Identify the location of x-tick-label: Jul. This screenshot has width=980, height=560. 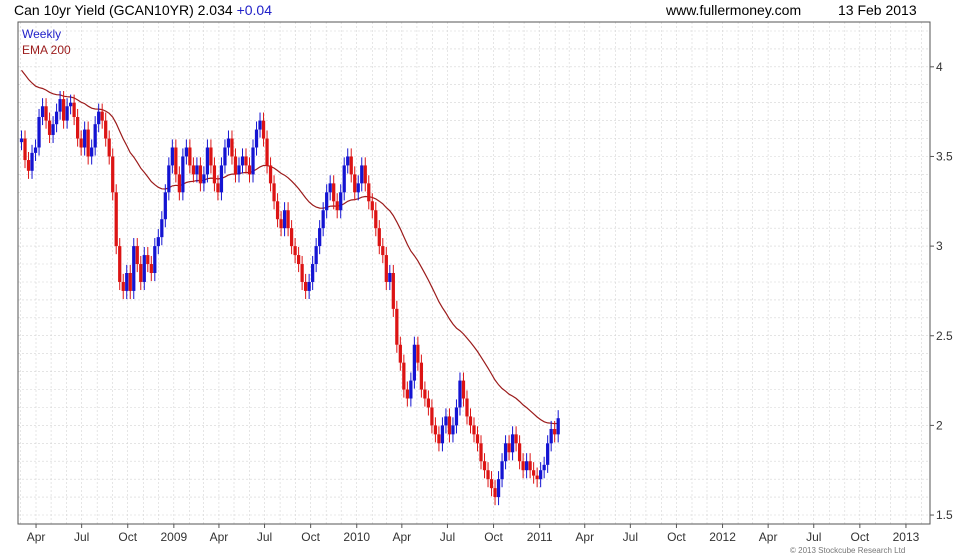
(447, 537).